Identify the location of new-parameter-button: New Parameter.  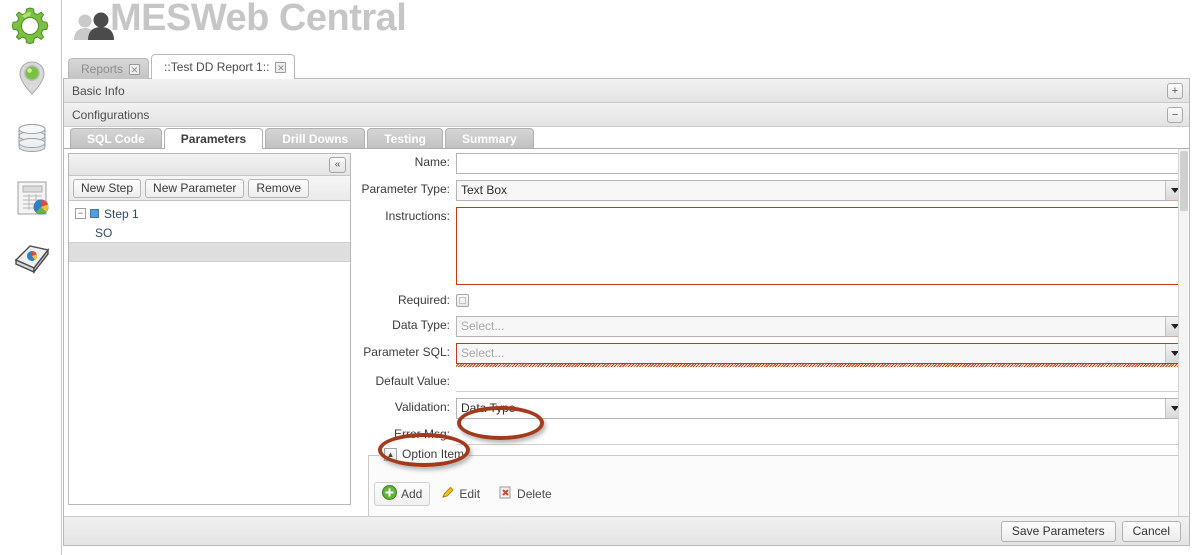
(195, 188).